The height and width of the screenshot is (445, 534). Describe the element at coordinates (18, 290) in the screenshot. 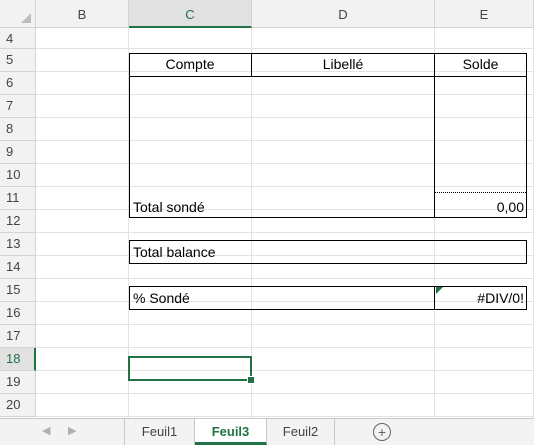

I see `row-header-15: 15` at that location.